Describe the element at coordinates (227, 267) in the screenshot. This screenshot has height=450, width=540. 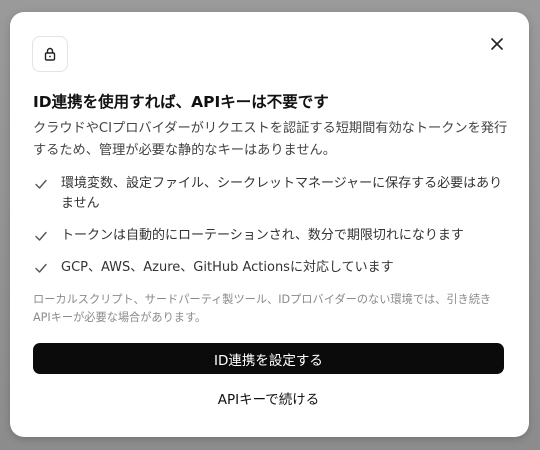
I see `feature-text: GCP、AWS、Azure、GitHub Actionsに対応しています` at that location.